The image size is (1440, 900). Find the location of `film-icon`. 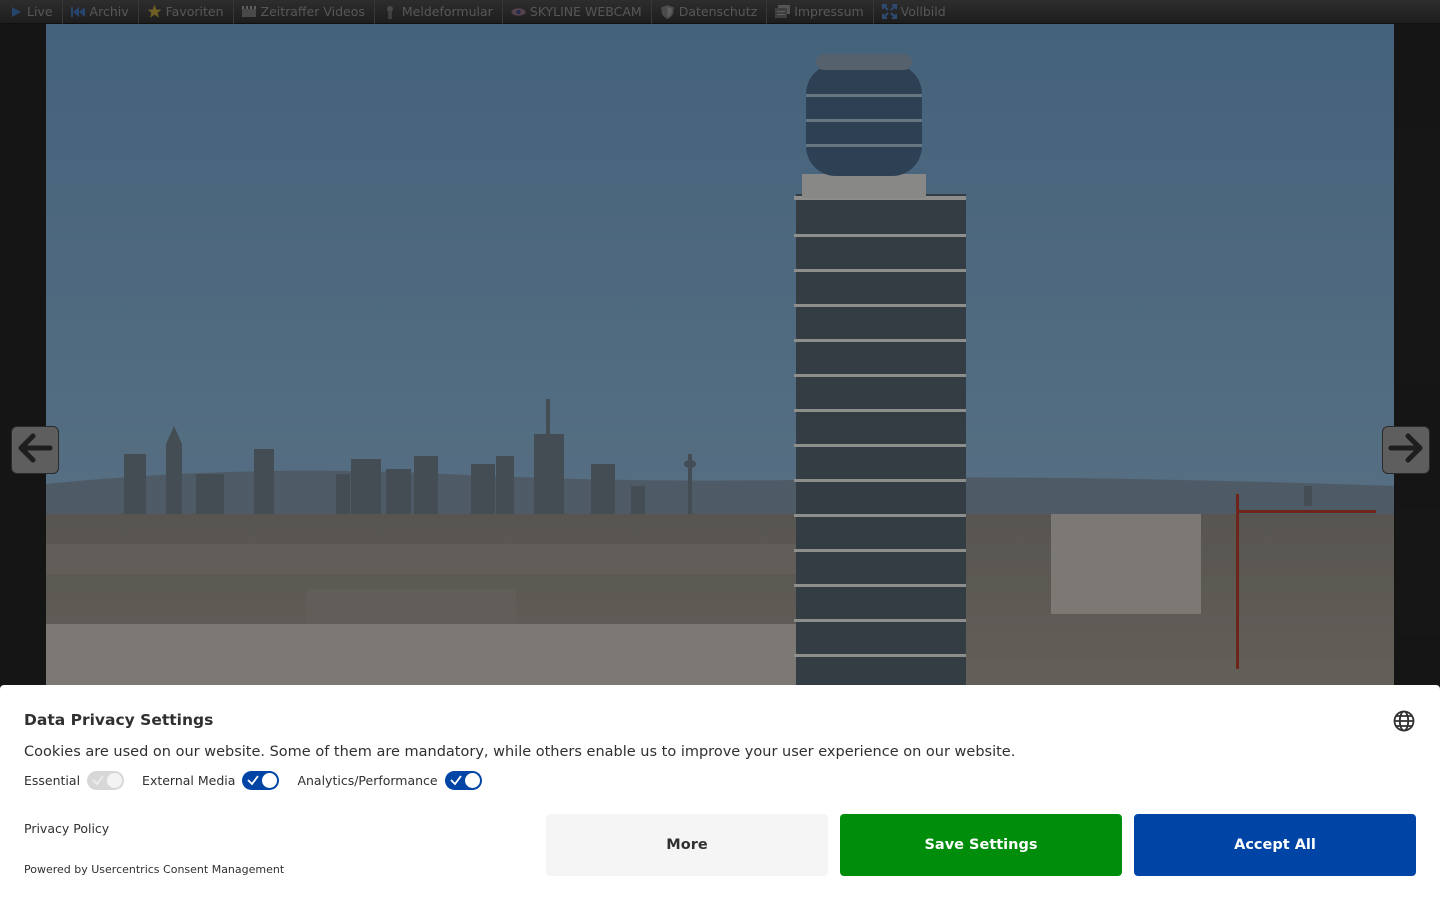

film-icon is located at coordinates (249, 11).